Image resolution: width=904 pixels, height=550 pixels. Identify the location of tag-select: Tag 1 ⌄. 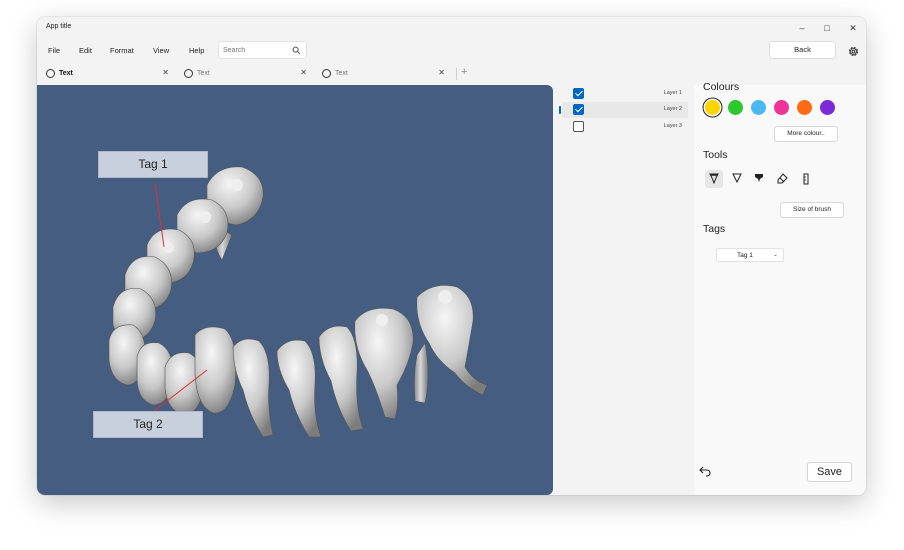
(750, 255).